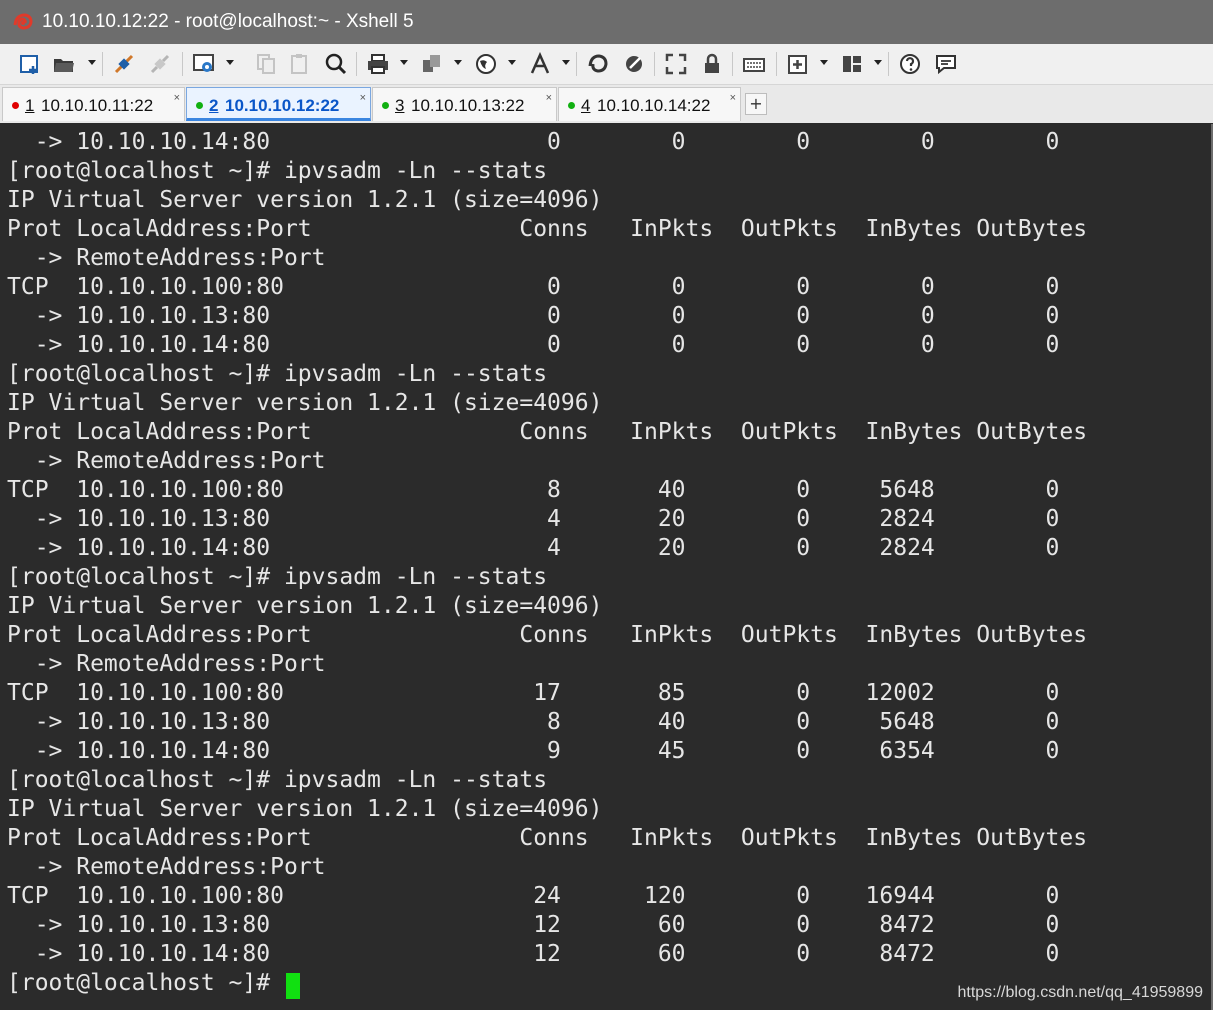 The width and height of the screenshot is (1213, 1010). I want to click on new-tab-button: +, so click(756, 104).